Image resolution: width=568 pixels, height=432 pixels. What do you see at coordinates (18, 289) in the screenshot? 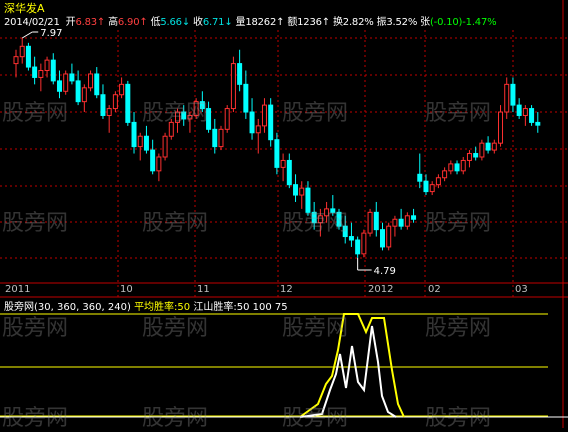
I see `date-tick: 2011` at bounding box center [18, 289].